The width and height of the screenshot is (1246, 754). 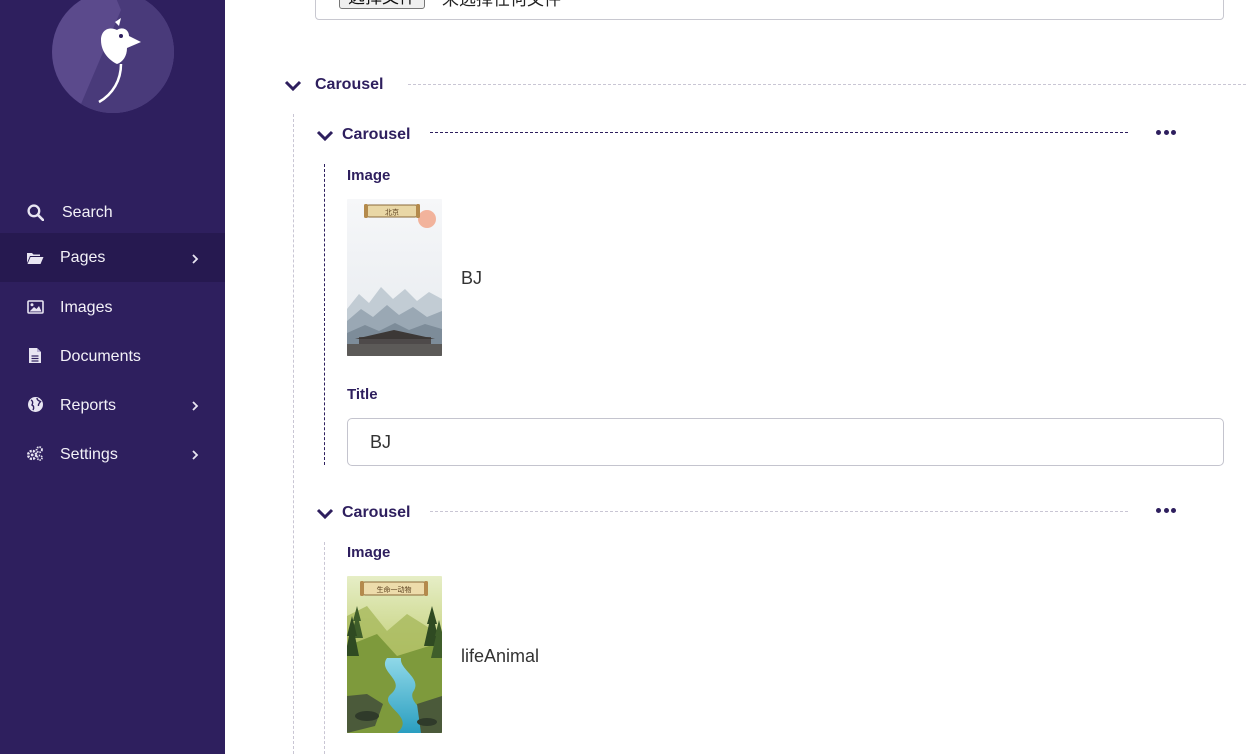 I want to click on image-thumbnail-lifeanimal: 生命一动物, so click(x=394, y=654).